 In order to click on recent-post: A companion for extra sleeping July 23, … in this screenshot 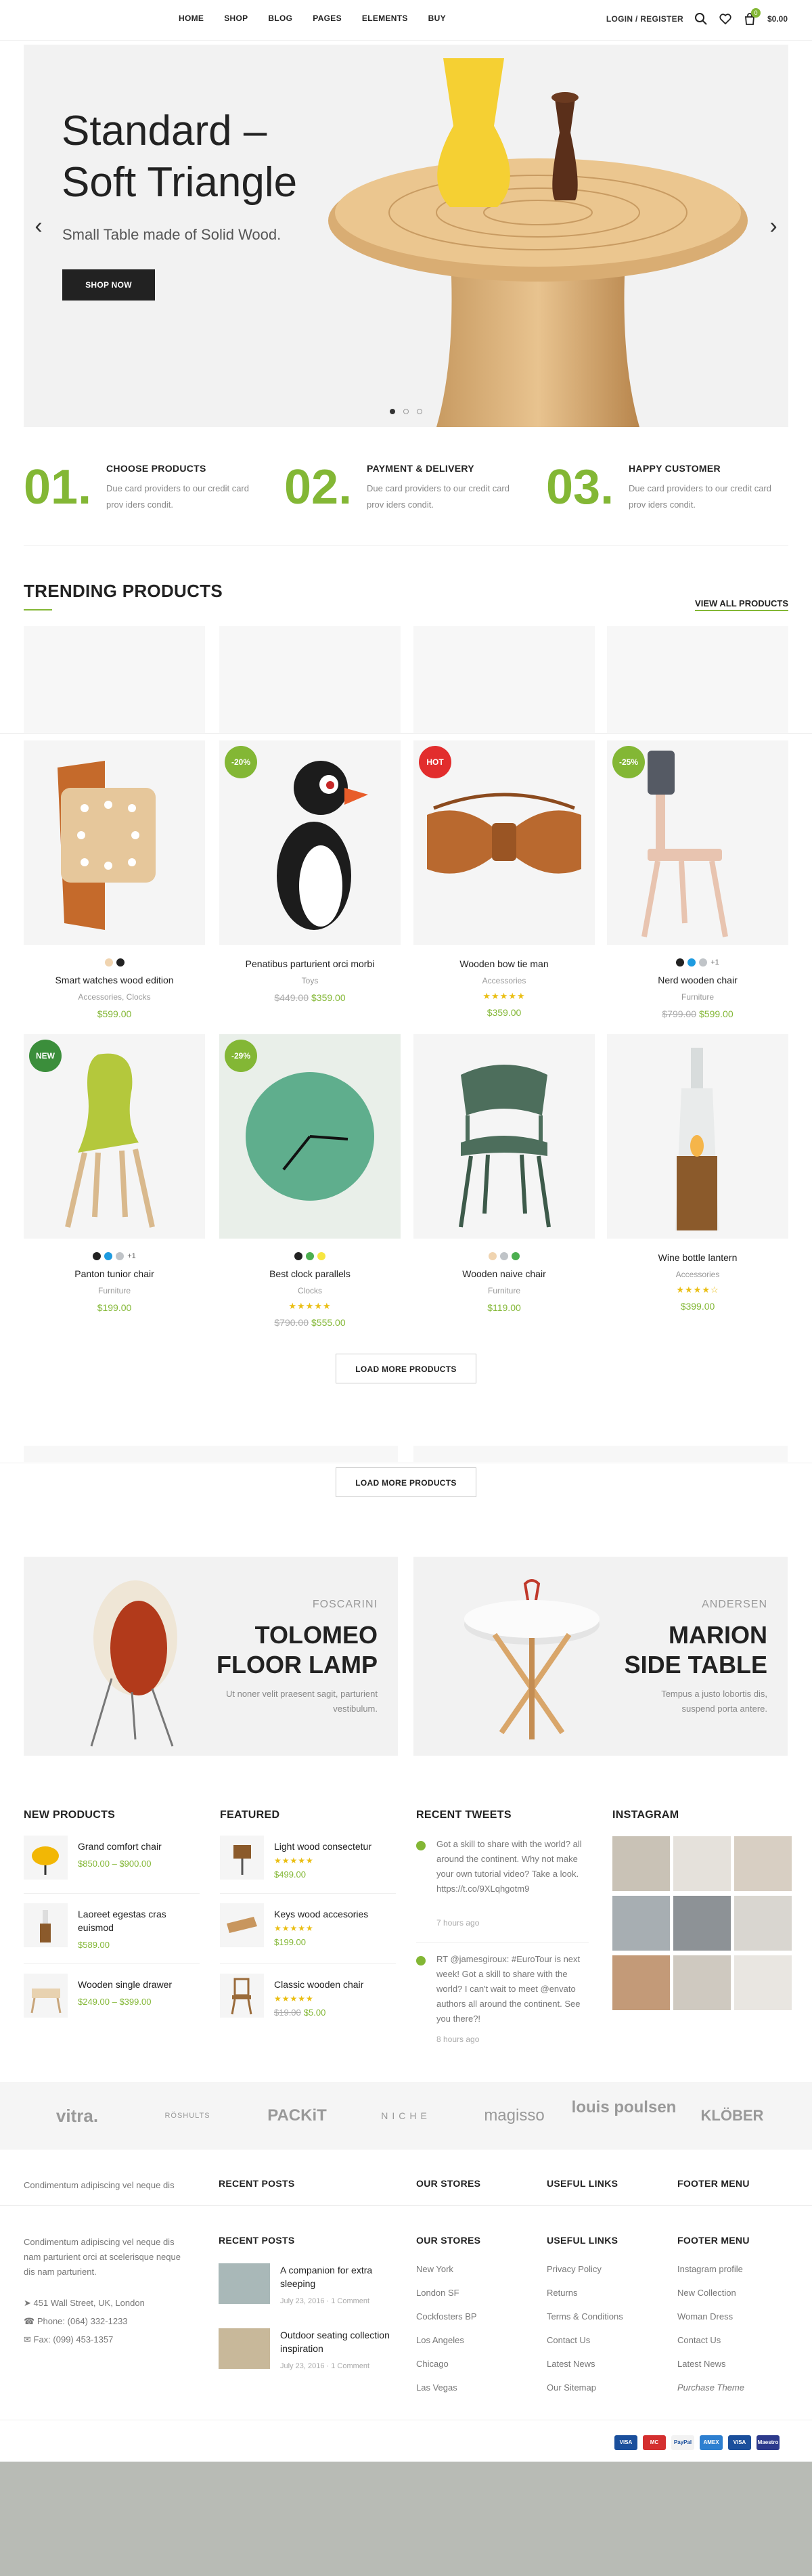, I will do `click(306, 2290)`.